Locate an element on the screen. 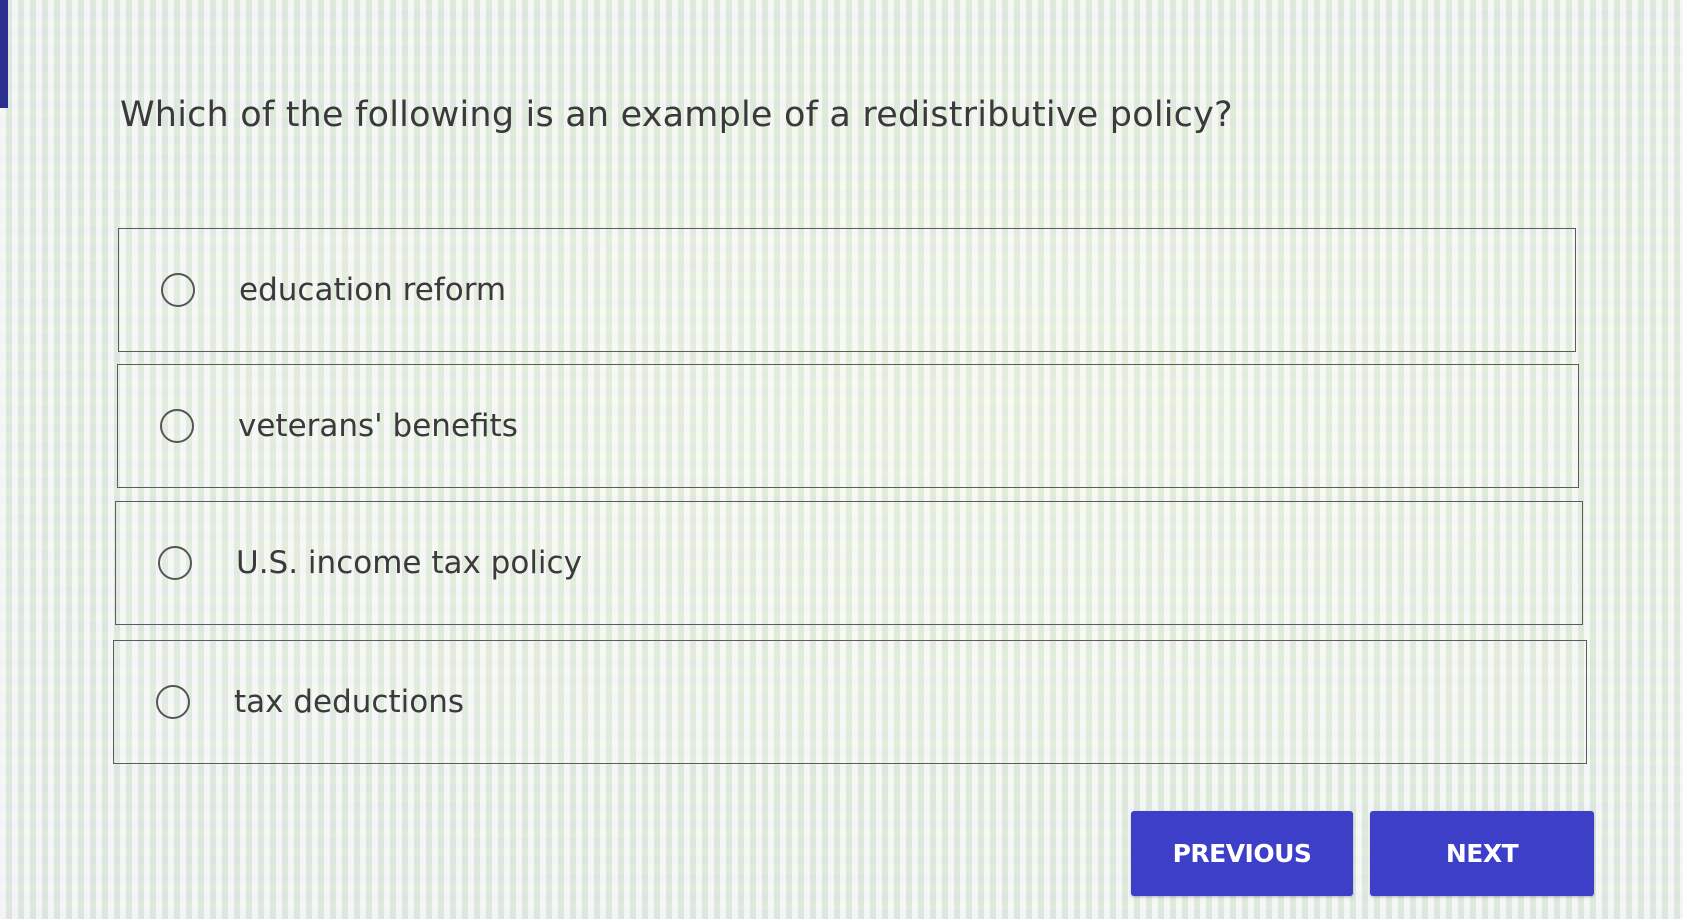 This screenshot has width=1683, height=919. previous-button: PREVIOUS is located at coordinates (1242, 853).